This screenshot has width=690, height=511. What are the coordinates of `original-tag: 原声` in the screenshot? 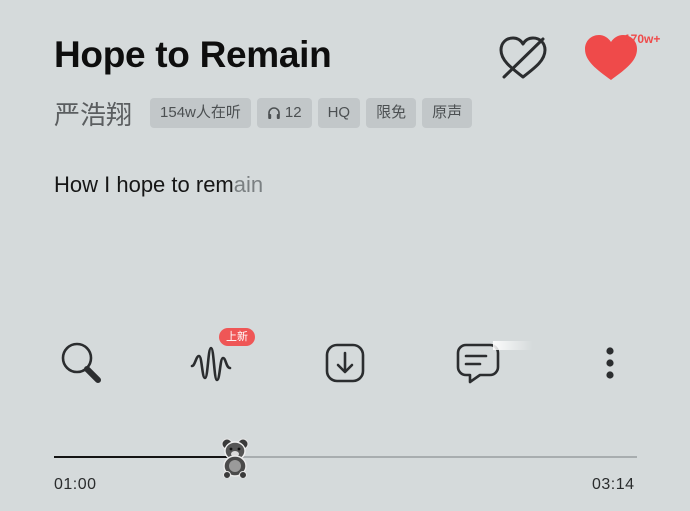 It's located at (447, 113).